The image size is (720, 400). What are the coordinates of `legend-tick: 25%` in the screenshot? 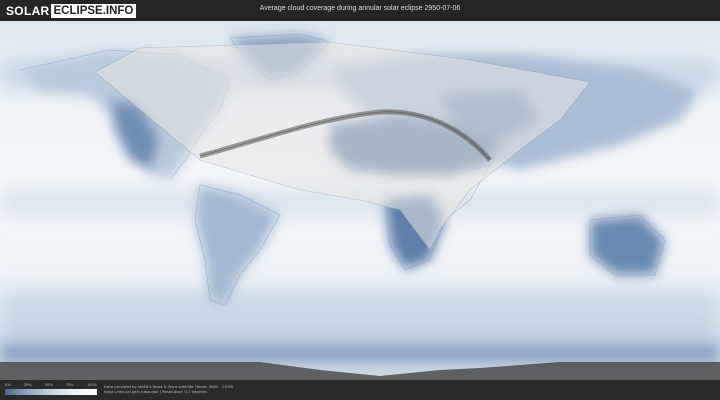 It's located at (27, 385).